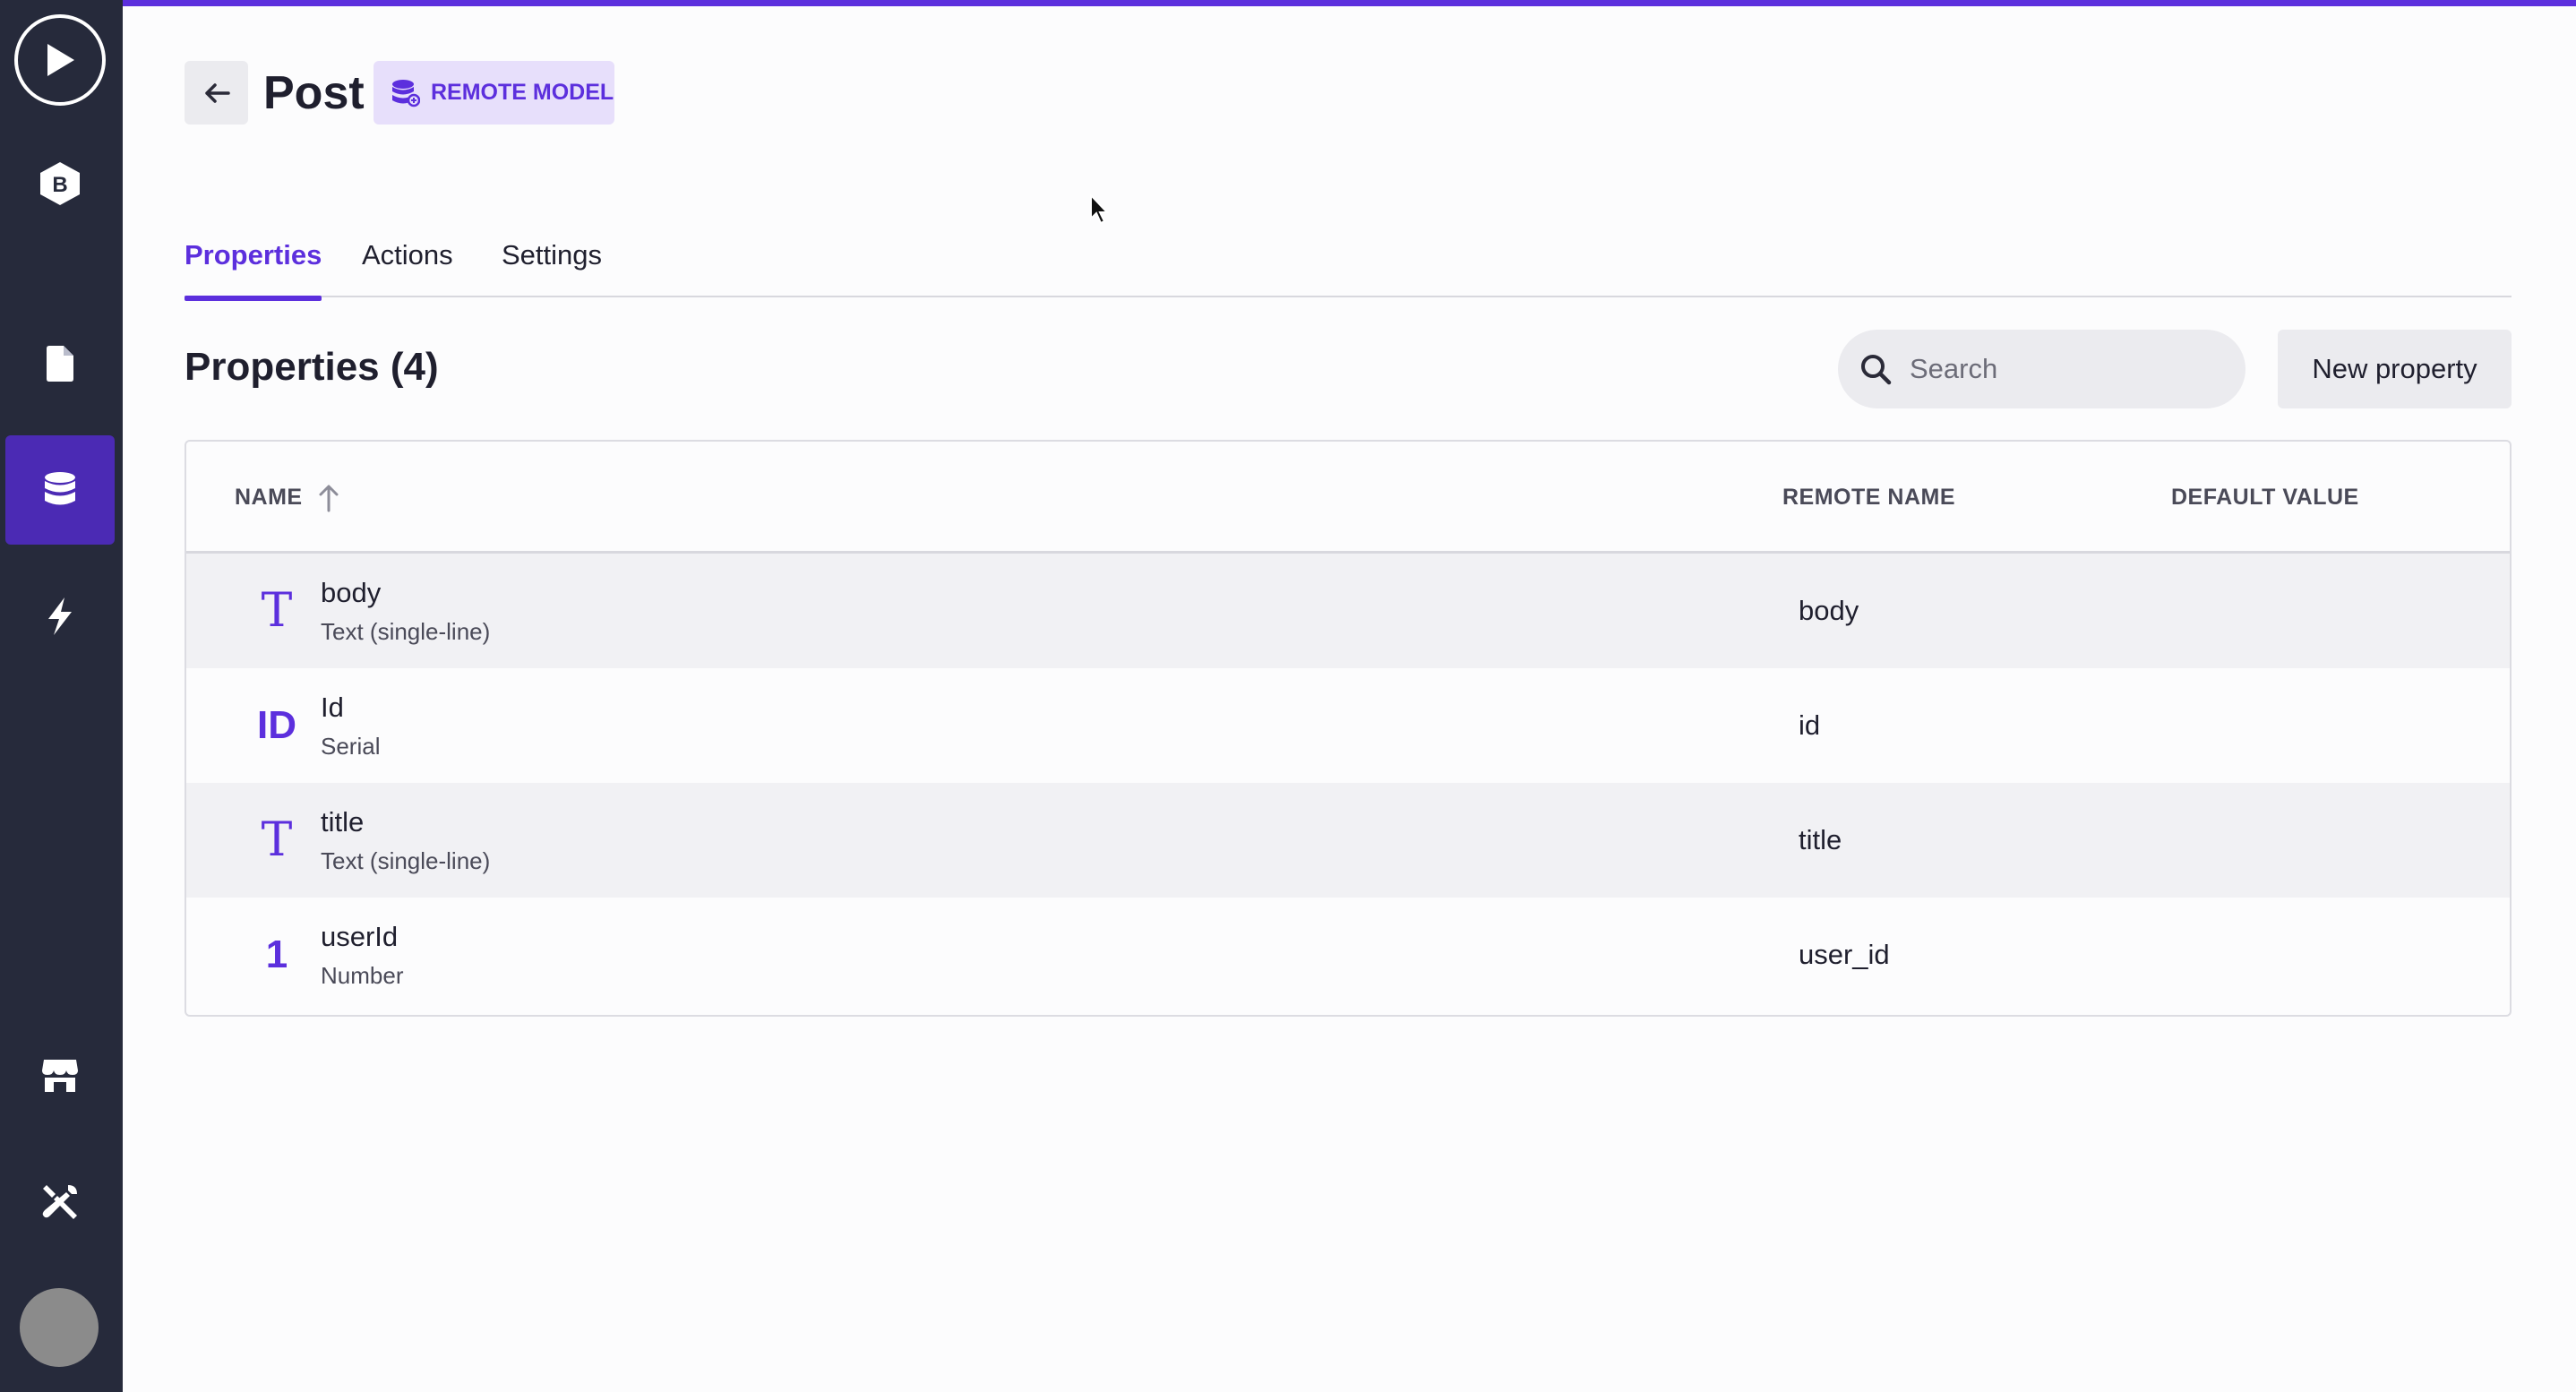  Describe the element at coordinates (253, 267) in the screenshot. I see `tab-properties: Properties` at that location.